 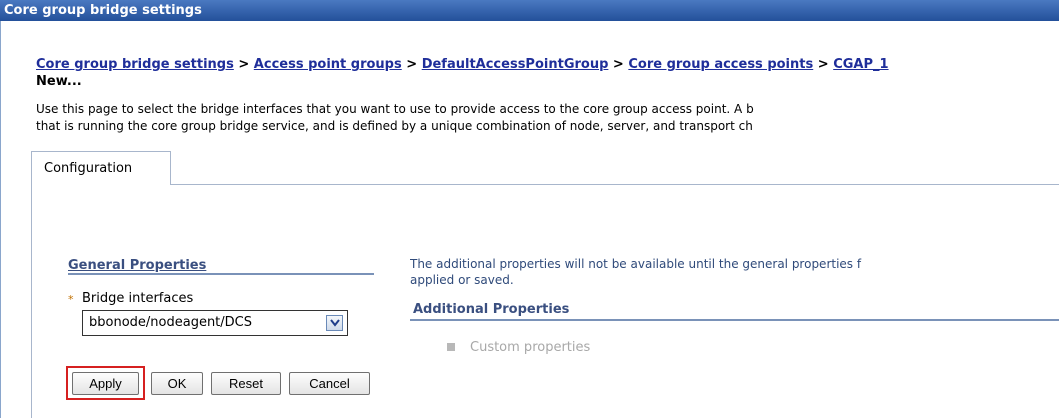 I want to click on bridge-interfaces-label: Bridge interfaces, so click(x=138, y=298).